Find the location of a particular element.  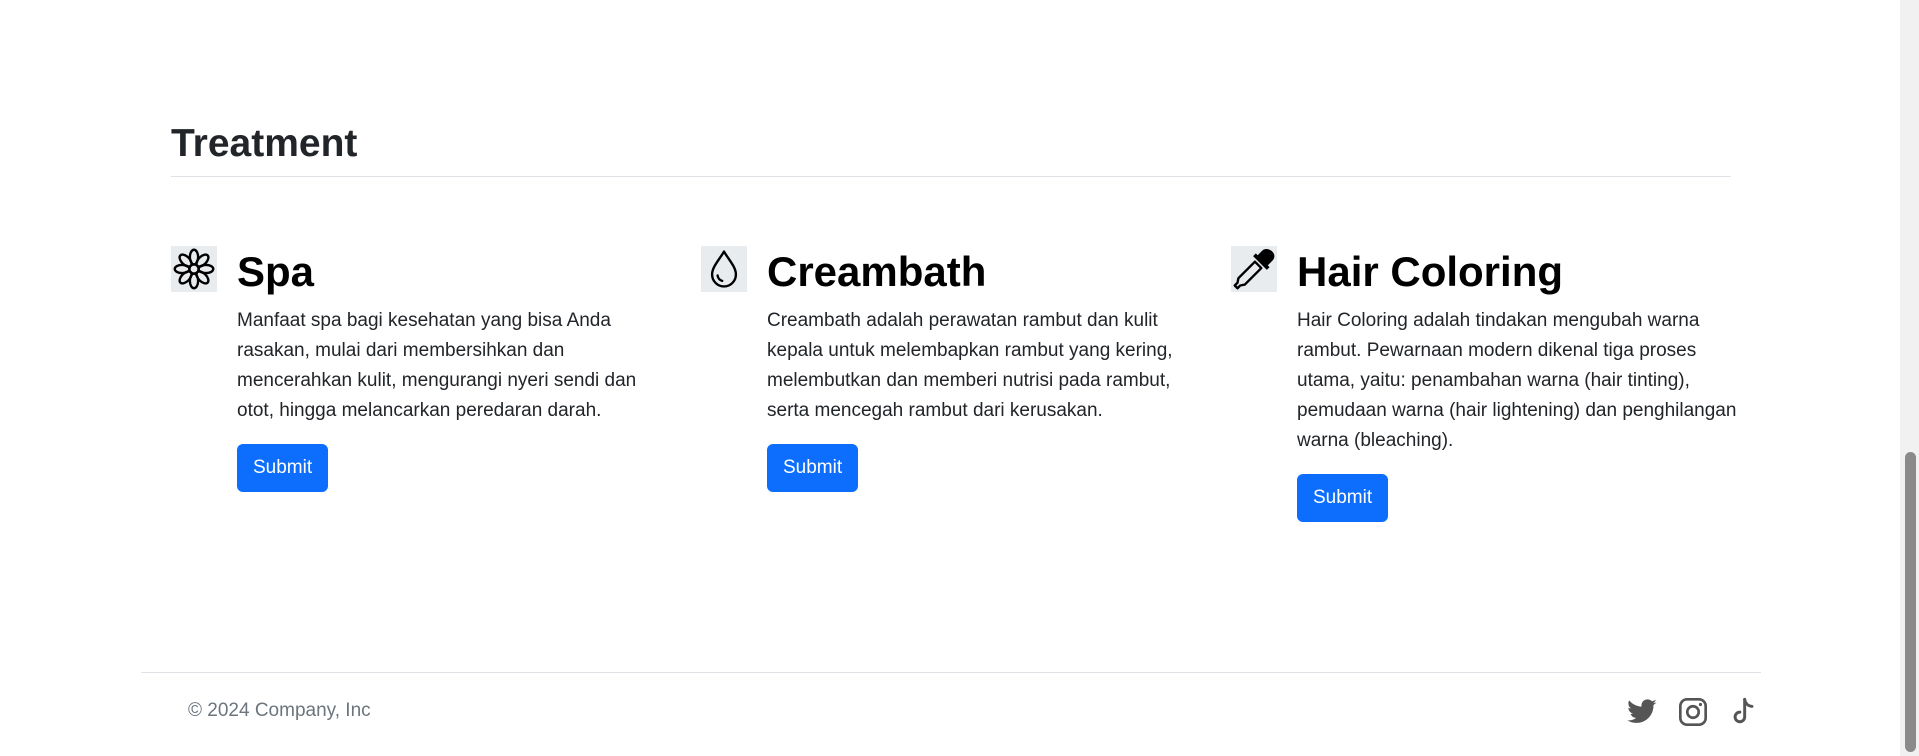

footer-divider is located at coordinates (951, 672).